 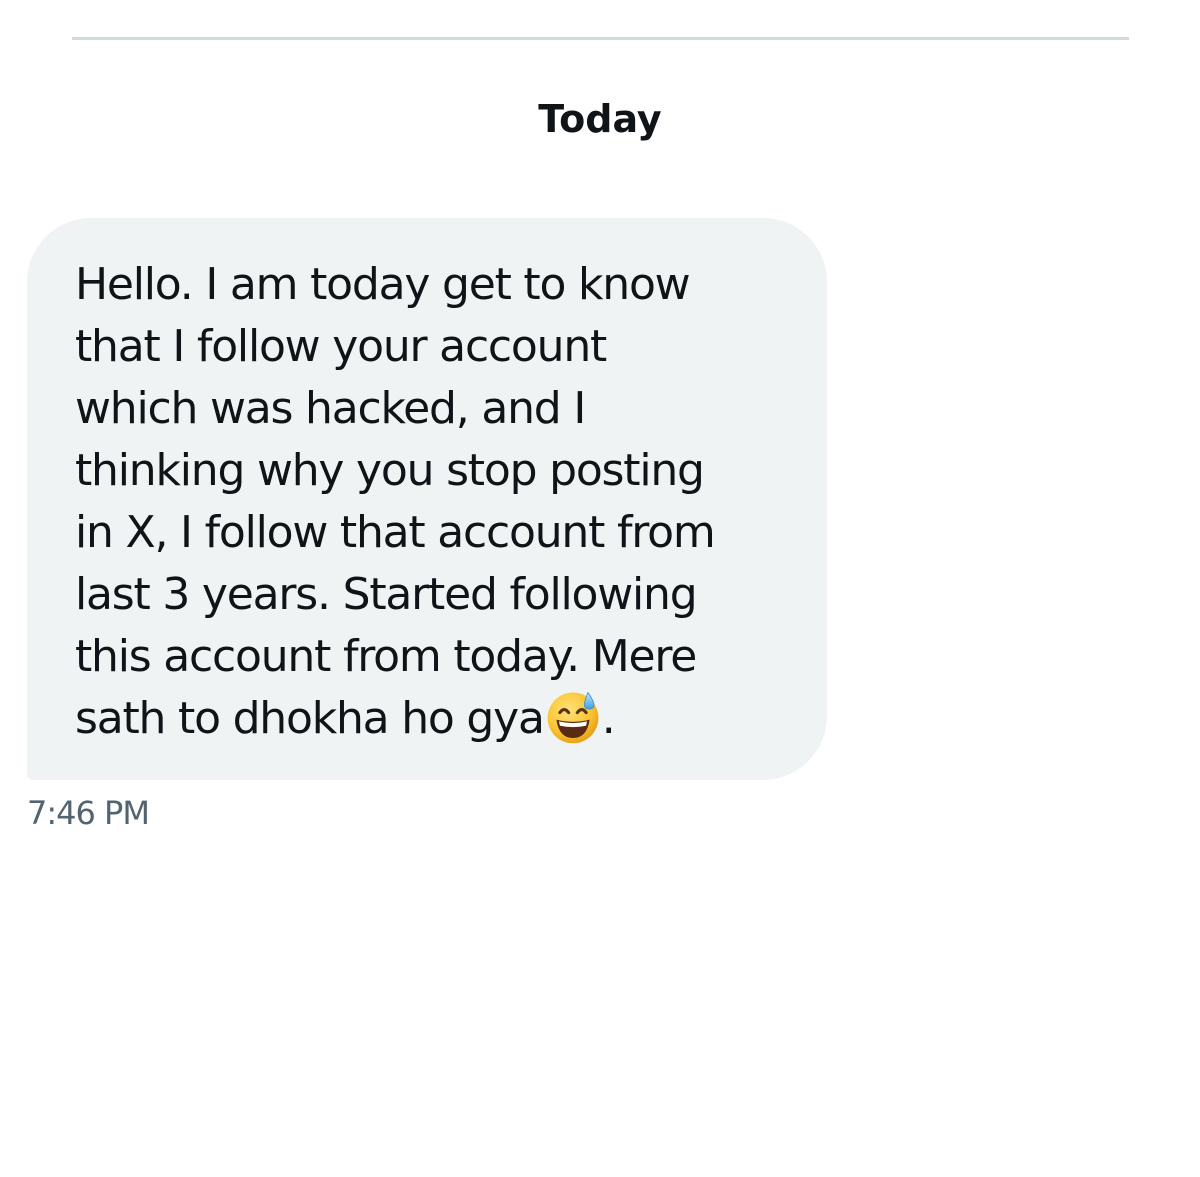 What do you see at coordinates (341, 346) in the screenshot?
I see `message-line: that I follow your account` at bounding box center [341, 346].